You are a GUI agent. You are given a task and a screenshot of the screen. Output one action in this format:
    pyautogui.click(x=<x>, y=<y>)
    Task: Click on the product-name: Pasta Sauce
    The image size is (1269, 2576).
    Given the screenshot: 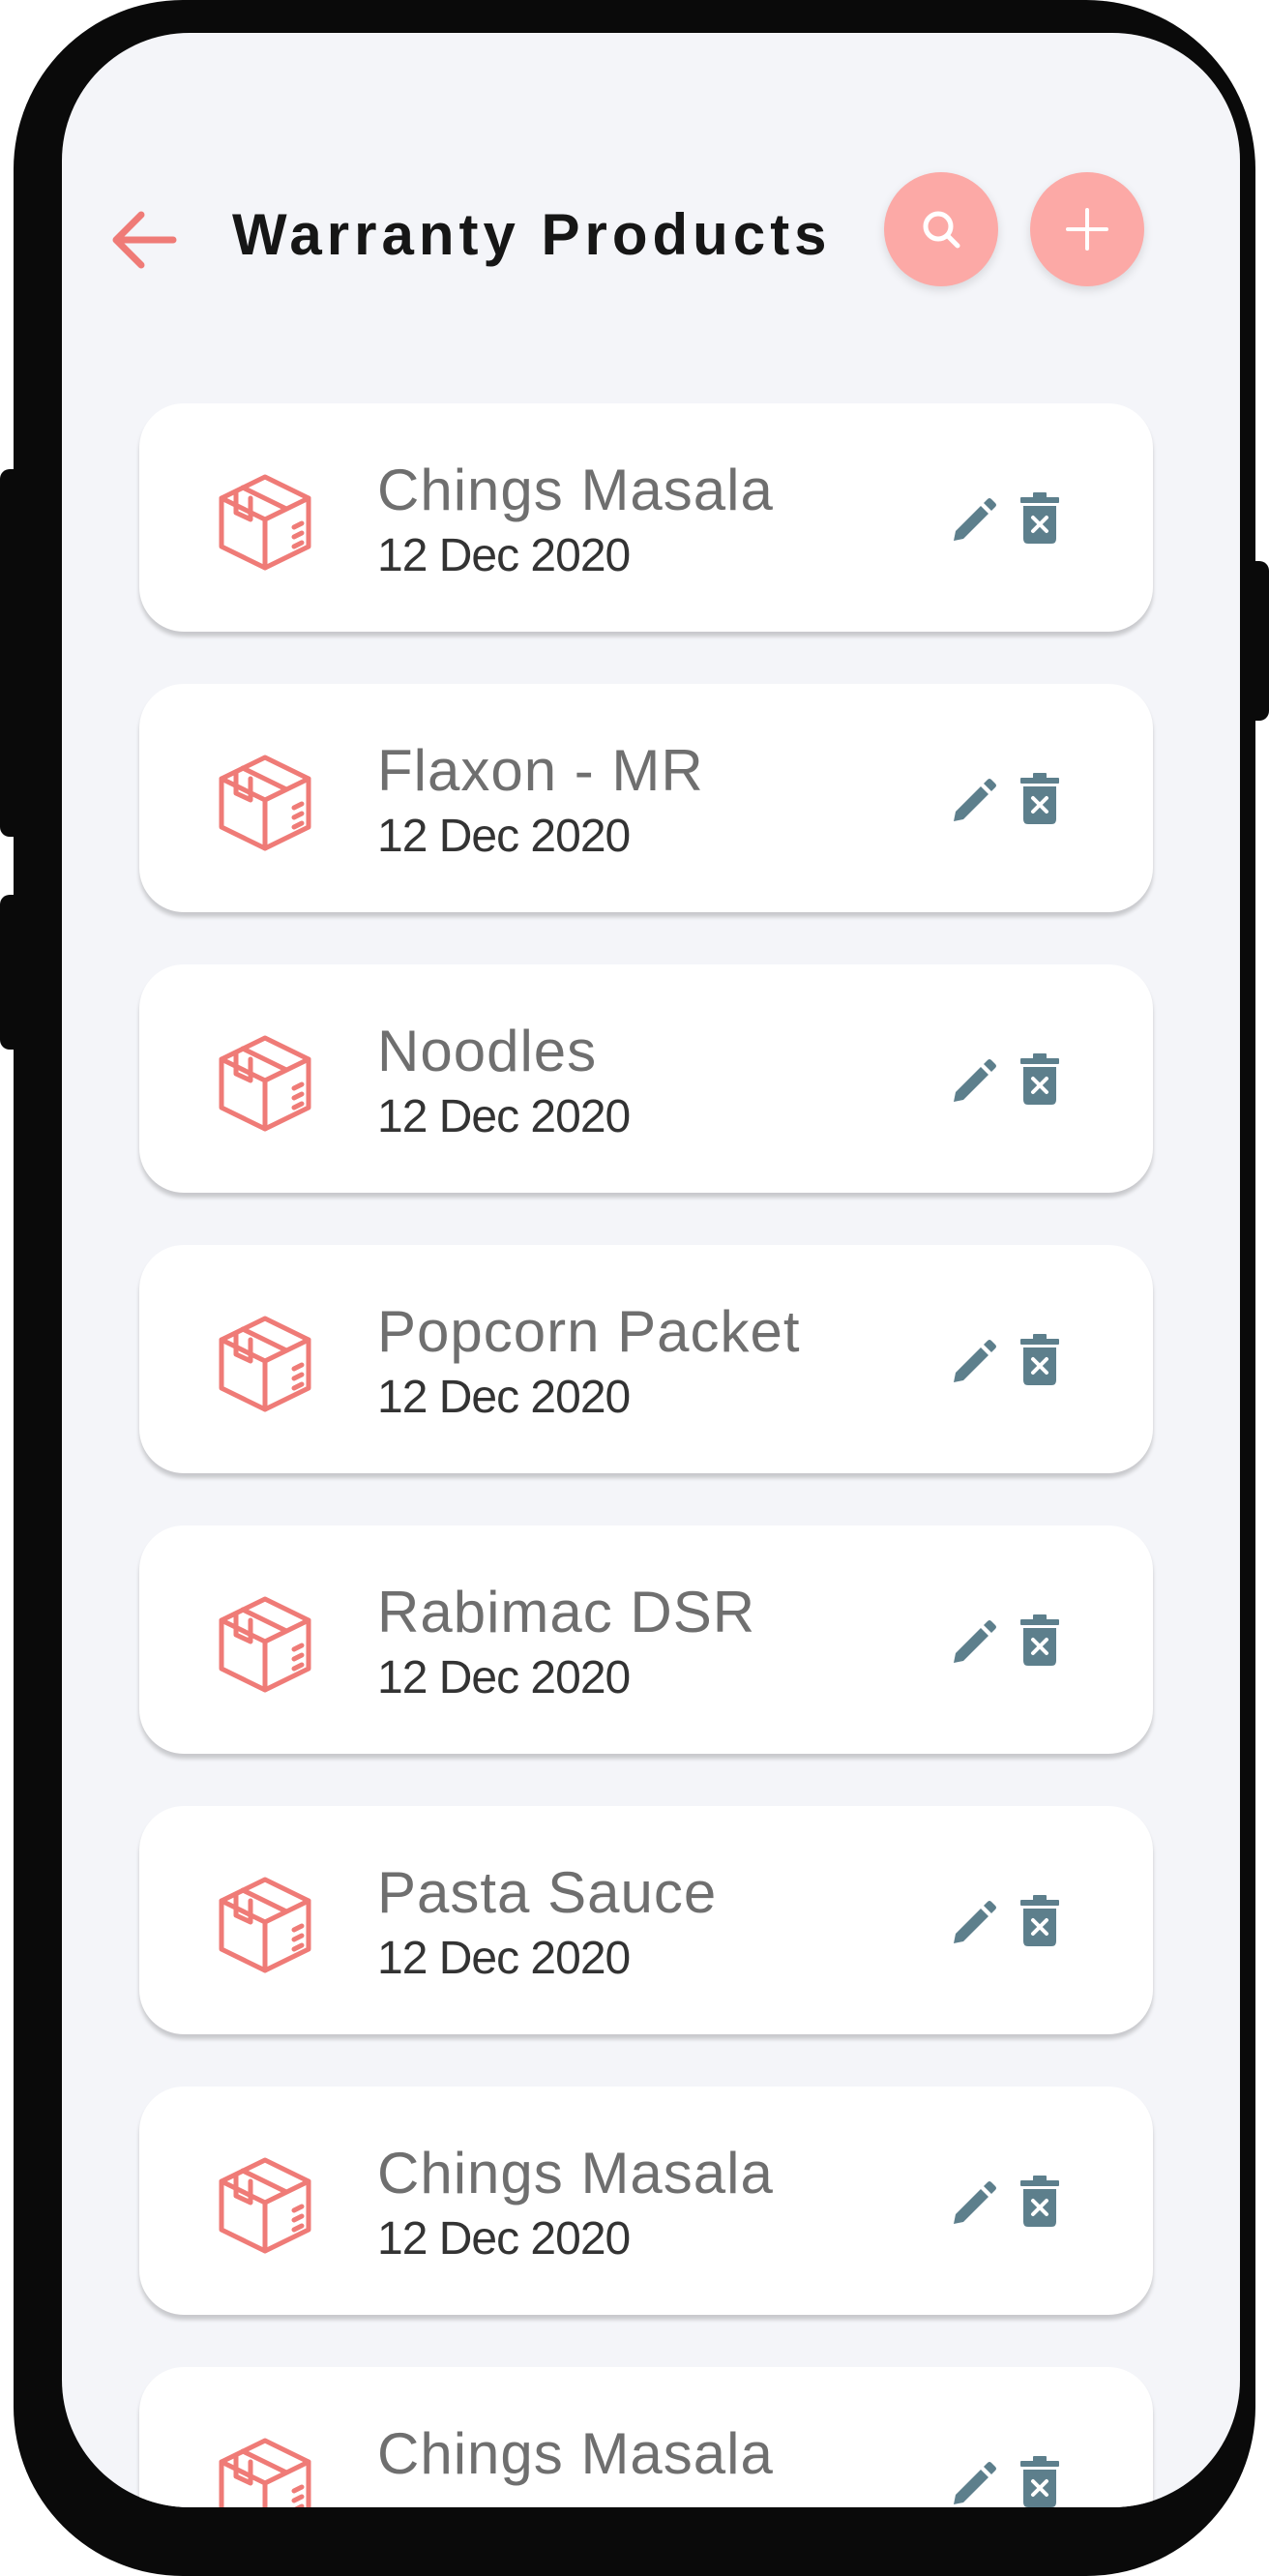 What is the action you would take?
    pyautogui.click(x=547, y=1892)
    